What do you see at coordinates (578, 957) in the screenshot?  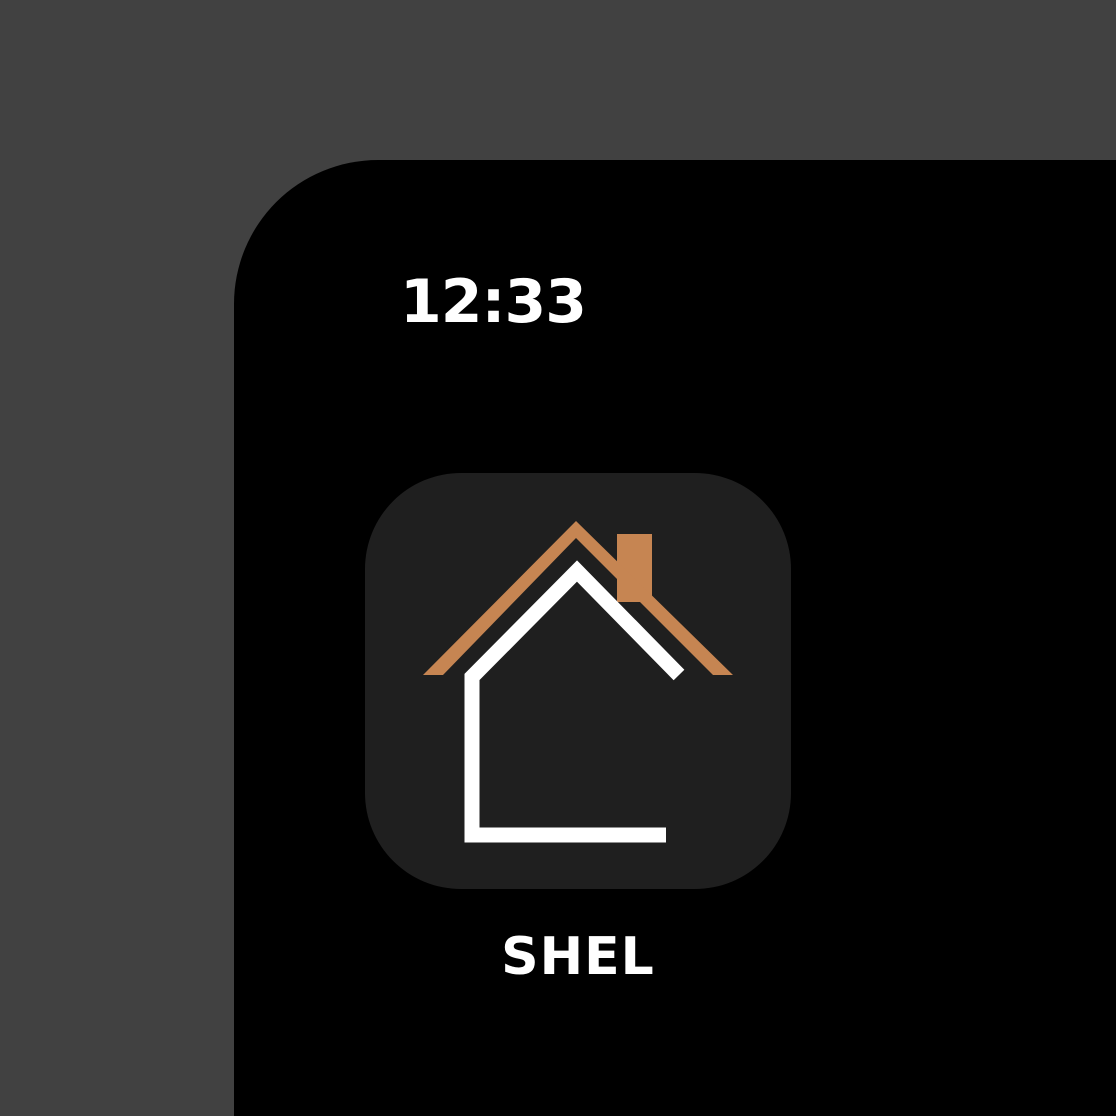 I see `app-label: SHEL` at bounding box center [578, 957].